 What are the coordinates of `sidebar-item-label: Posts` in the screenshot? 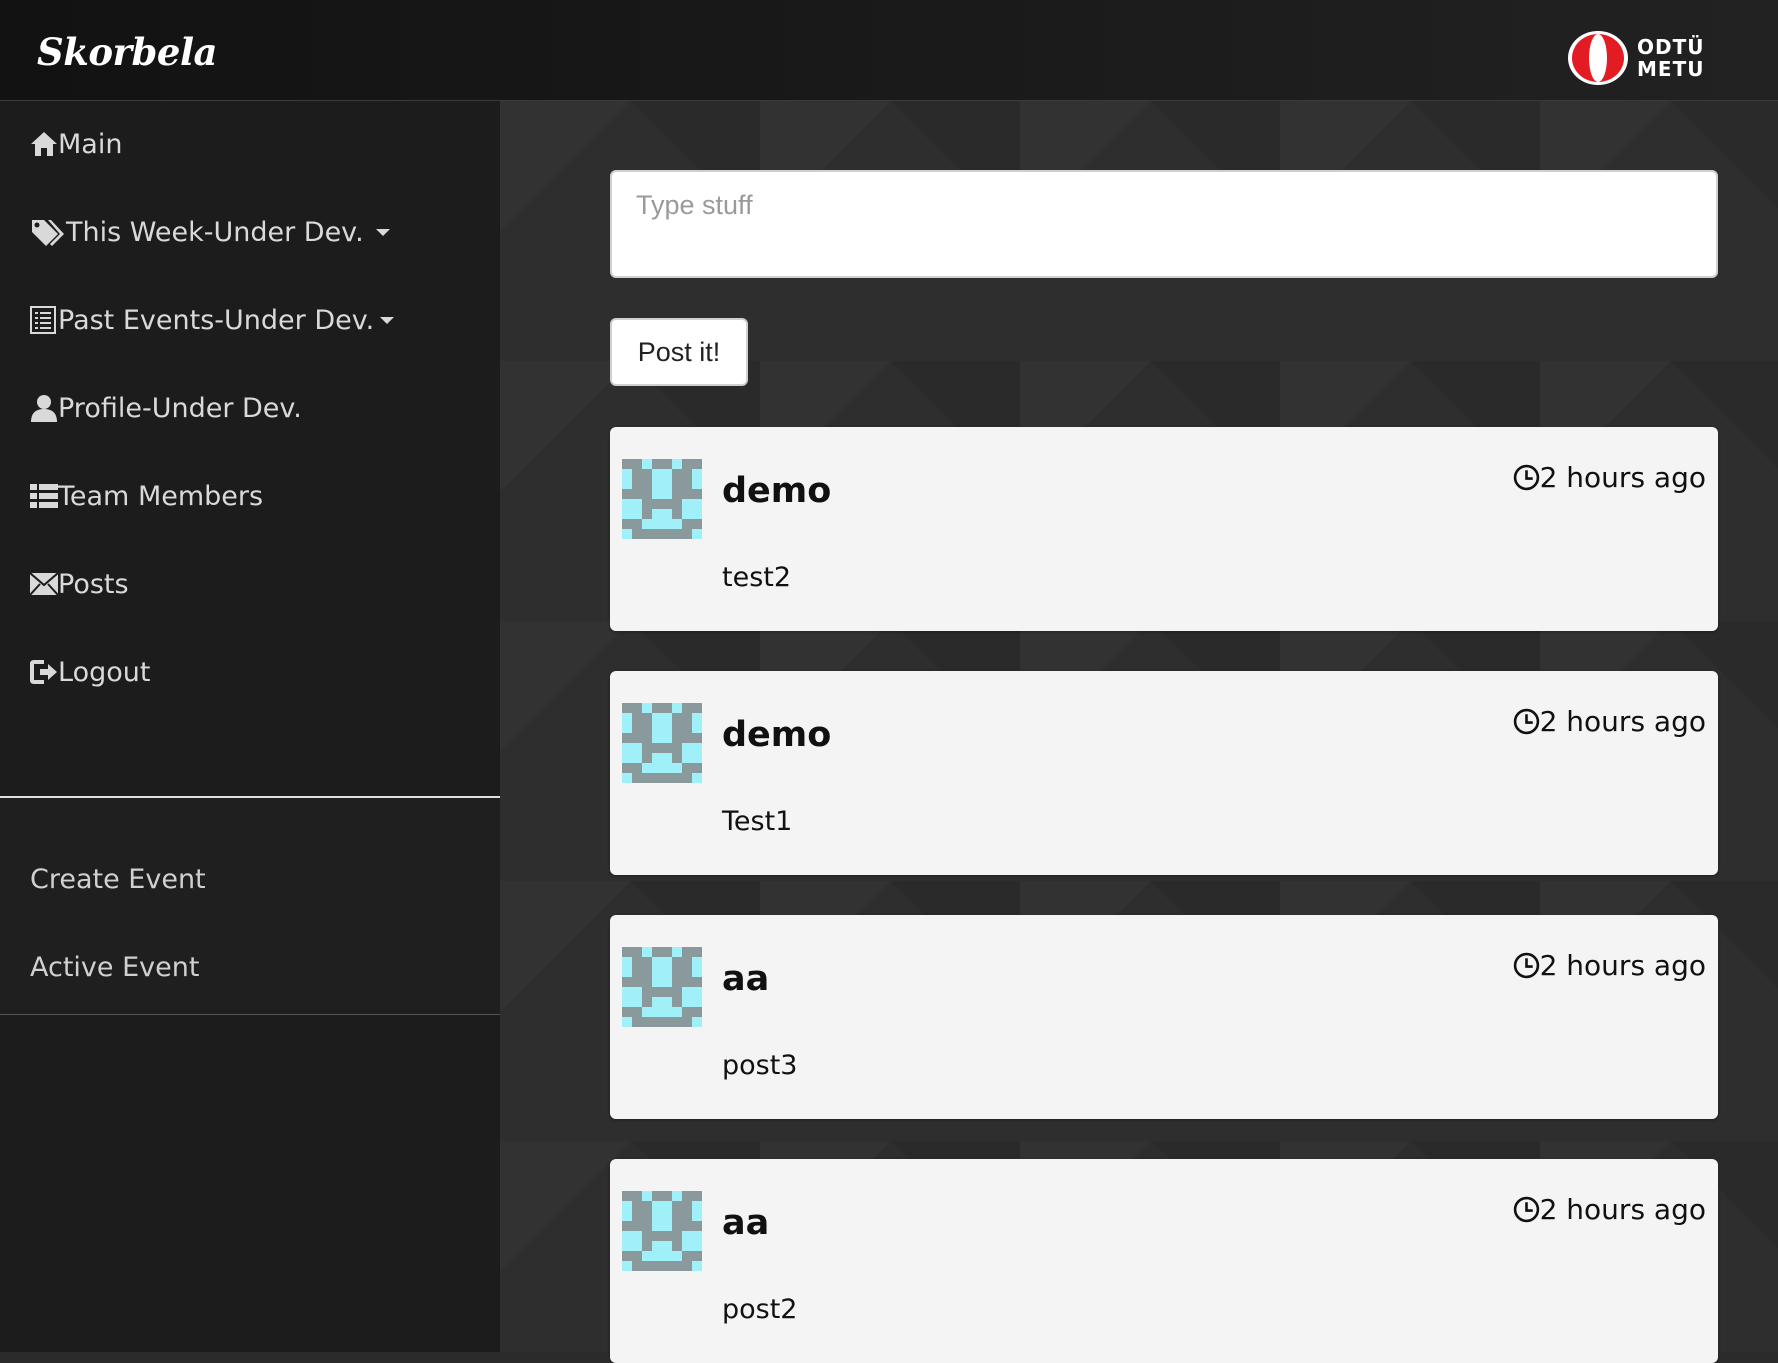 It's located at (93, 584).